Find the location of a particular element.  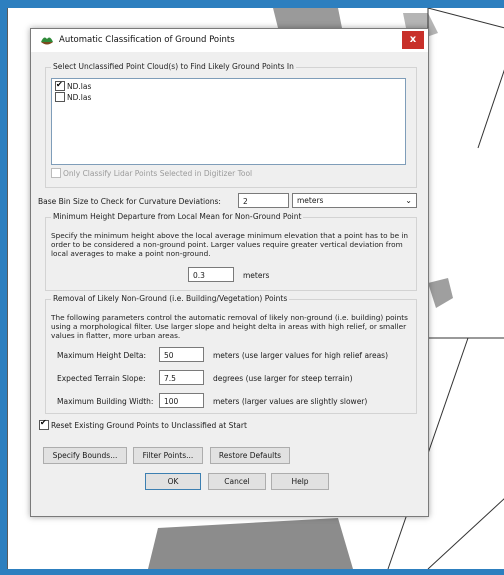

max-height-delta-label: Maximum Height Delta: is located at coordinates (102, 355).